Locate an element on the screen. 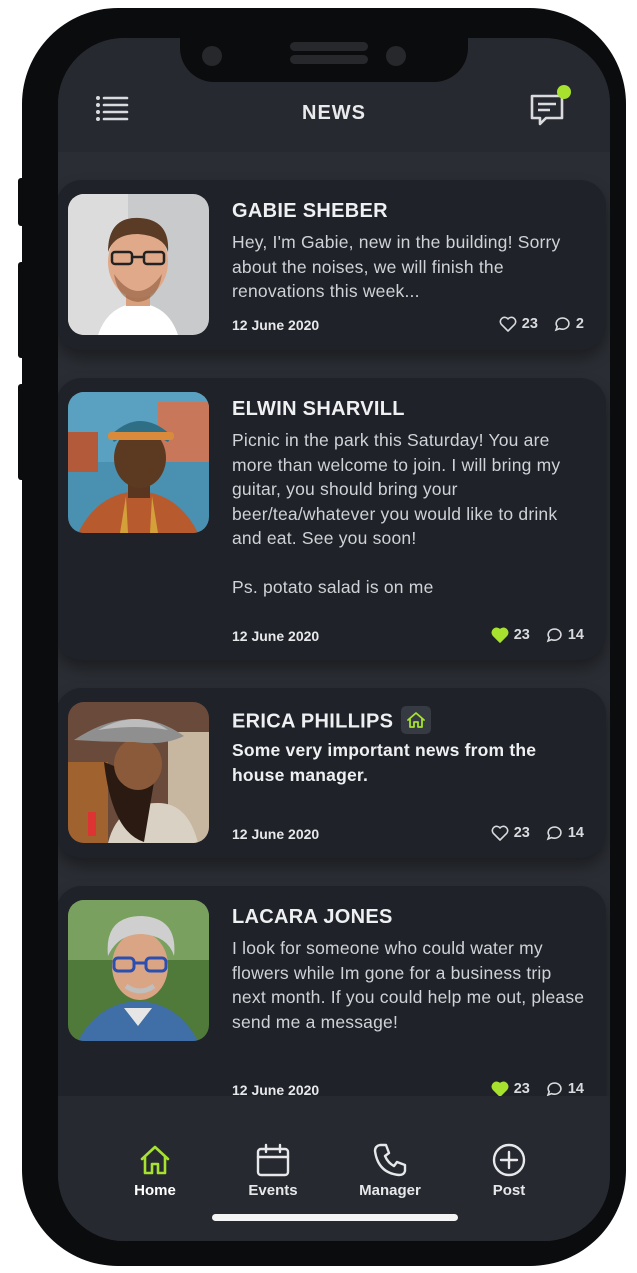 The width and height of the screenshot is (637, 1273). tab-home: Home is located at coordinates (155, 1170).